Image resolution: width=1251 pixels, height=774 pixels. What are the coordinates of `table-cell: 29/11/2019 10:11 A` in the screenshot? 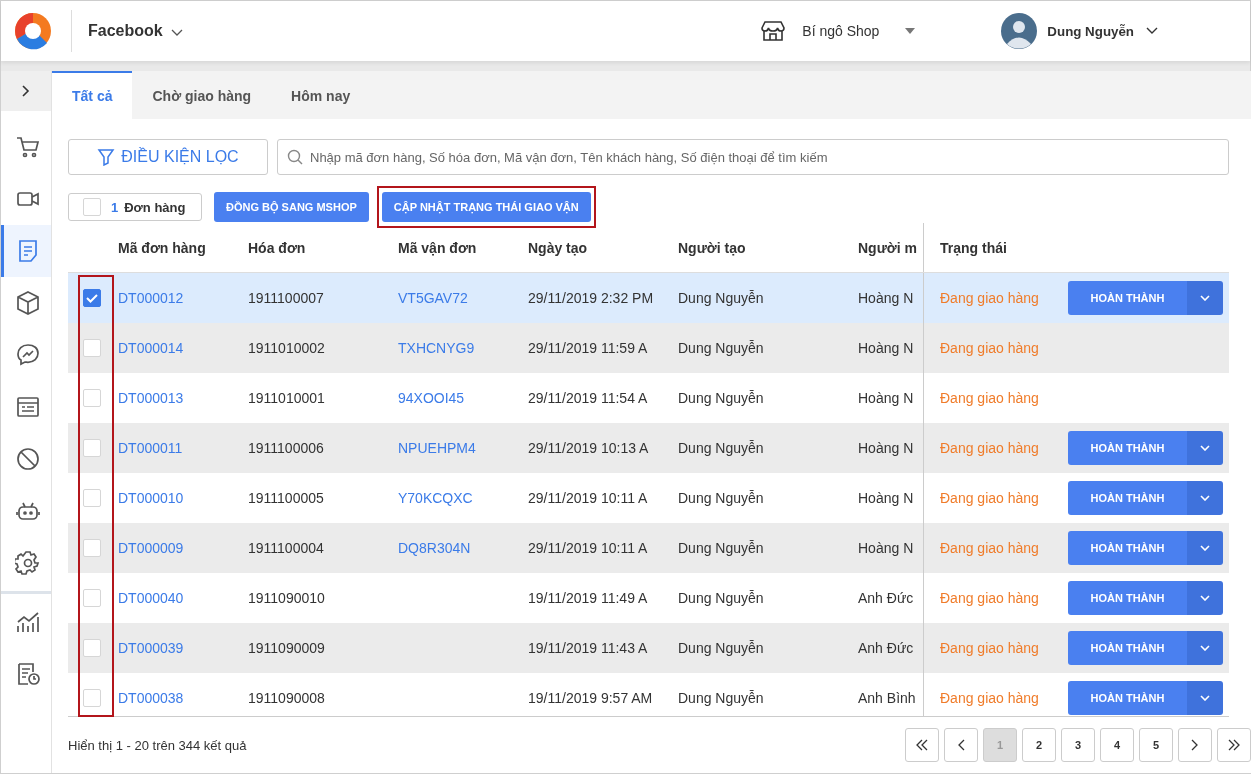 It's located at (588, 548).